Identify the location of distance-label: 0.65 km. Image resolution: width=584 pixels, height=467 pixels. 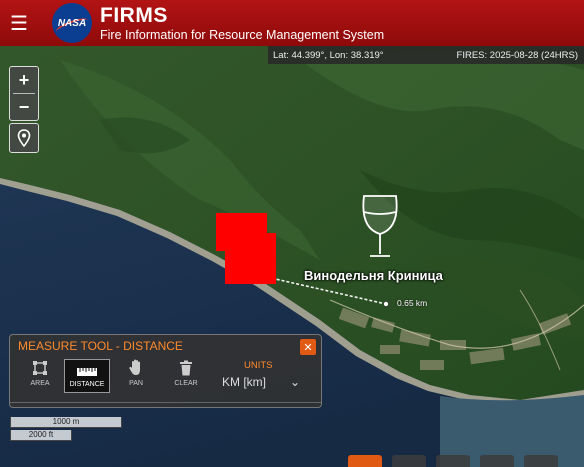
(412, 303).